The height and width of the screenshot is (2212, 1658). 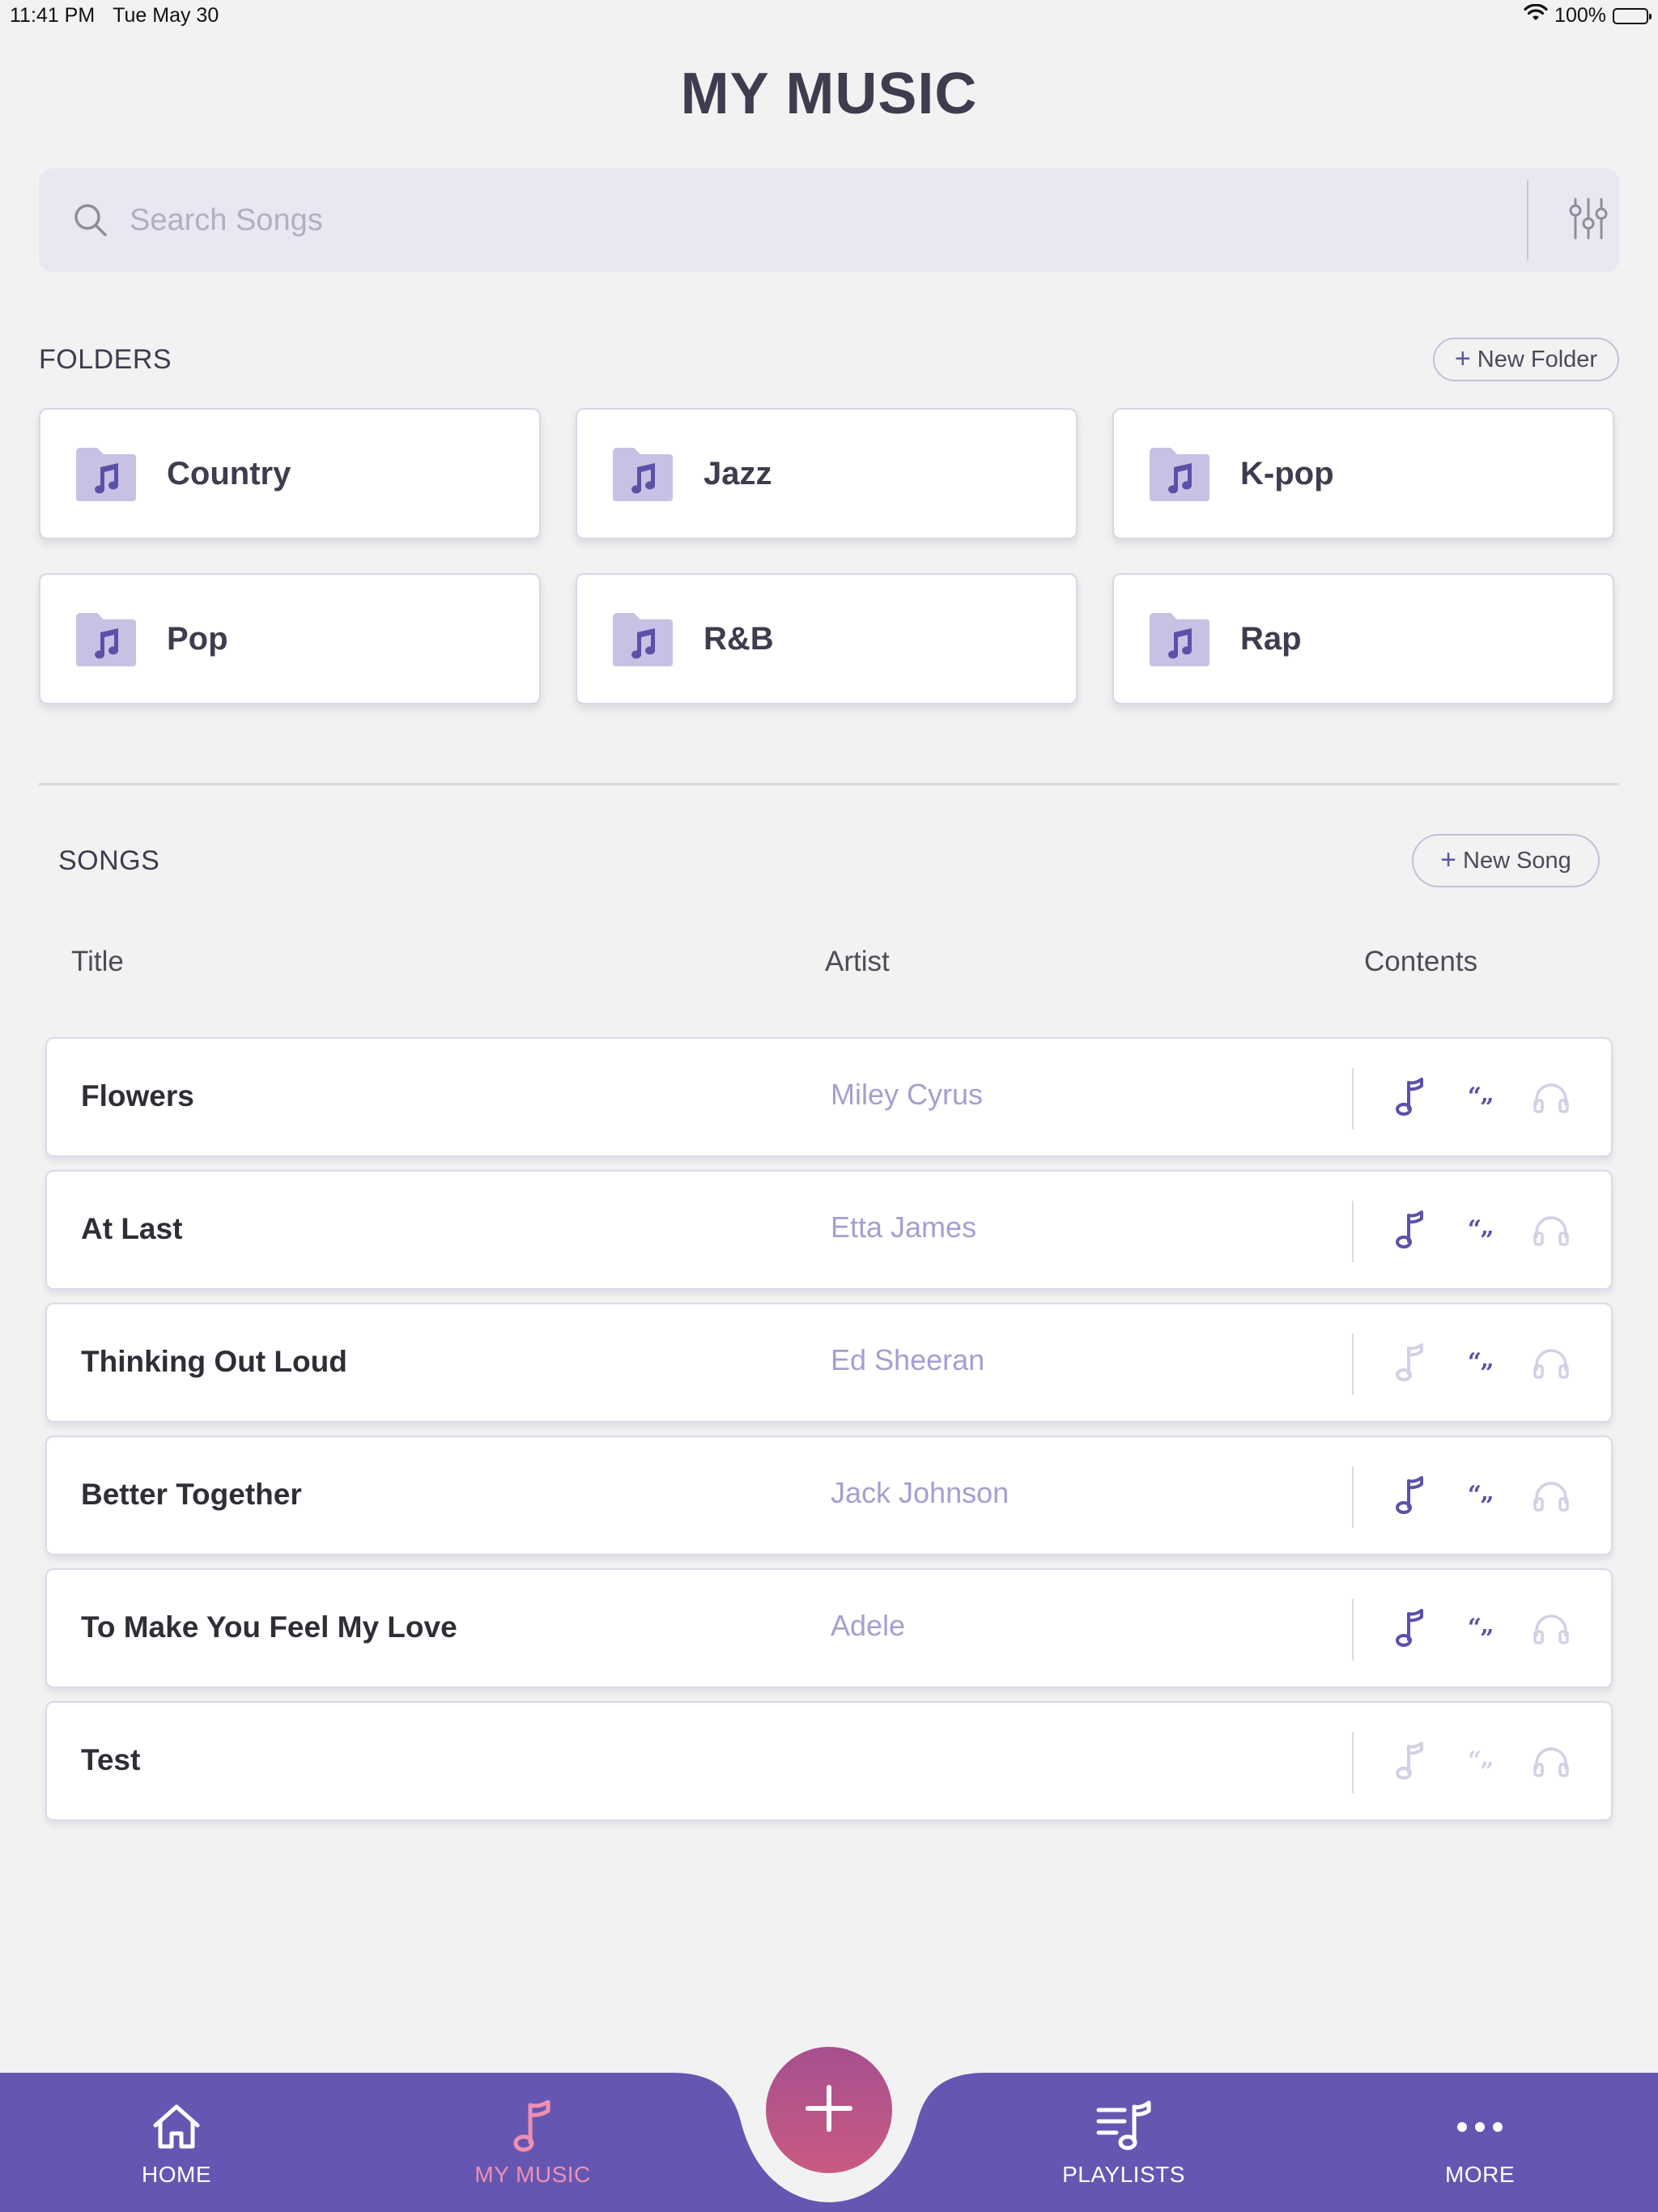 I want to click on folder-card: K-pop, so click(x=1363, y=474).